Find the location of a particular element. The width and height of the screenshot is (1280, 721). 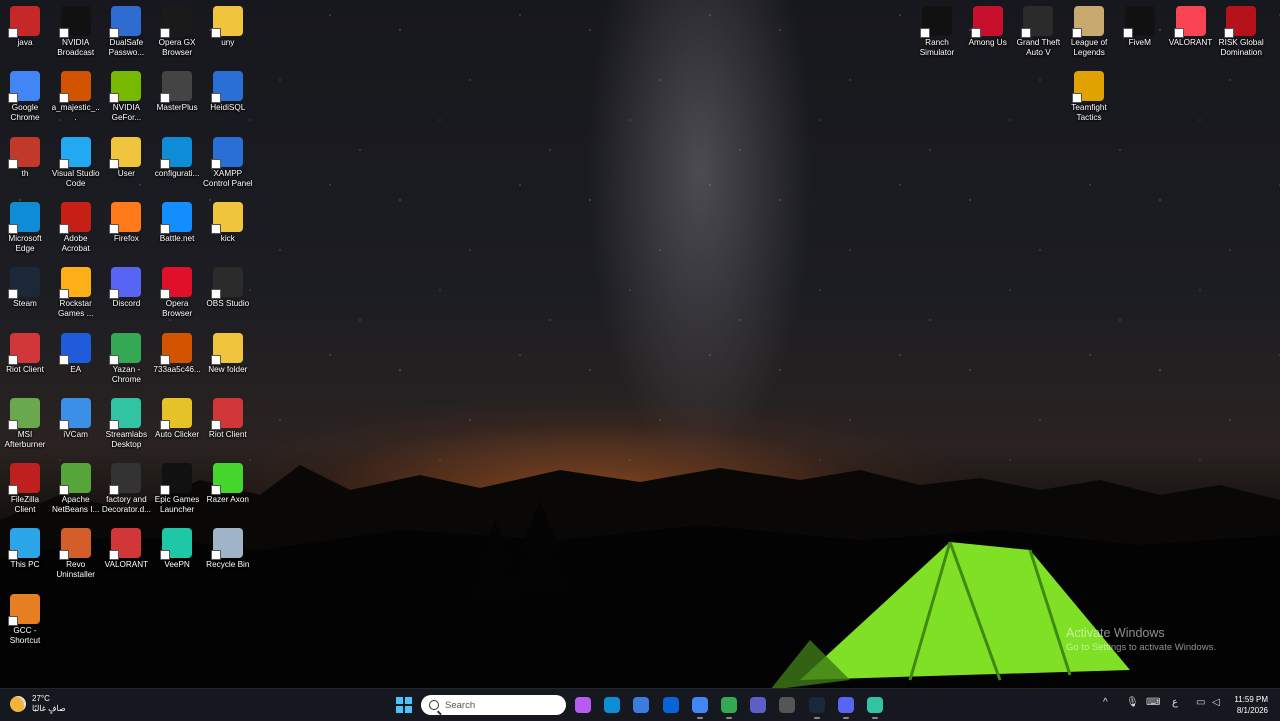

volume-icon: ◁ is located at coordinates (1216, 702).